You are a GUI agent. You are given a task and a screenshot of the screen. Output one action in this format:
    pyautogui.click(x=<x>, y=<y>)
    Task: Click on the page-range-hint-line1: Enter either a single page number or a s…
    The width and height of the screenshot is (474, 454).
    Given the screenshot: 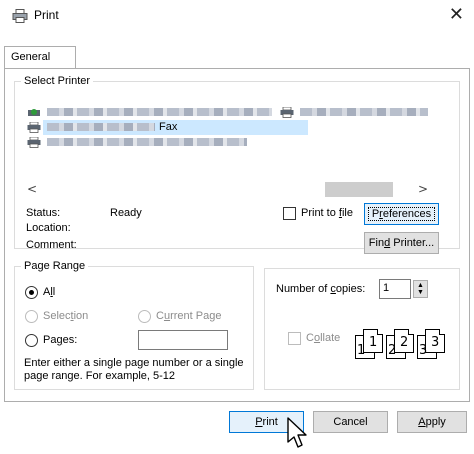 What is the action you would take?
    pyautogui.click(x=134, y=363)
    